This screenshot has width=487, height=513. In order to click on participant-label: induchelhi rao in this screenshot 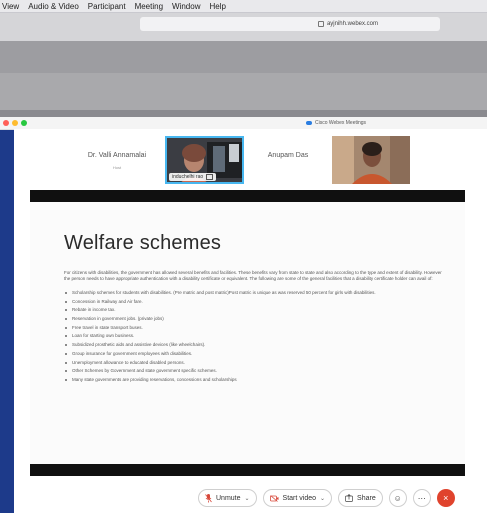, I will do `click(193, 177)`.